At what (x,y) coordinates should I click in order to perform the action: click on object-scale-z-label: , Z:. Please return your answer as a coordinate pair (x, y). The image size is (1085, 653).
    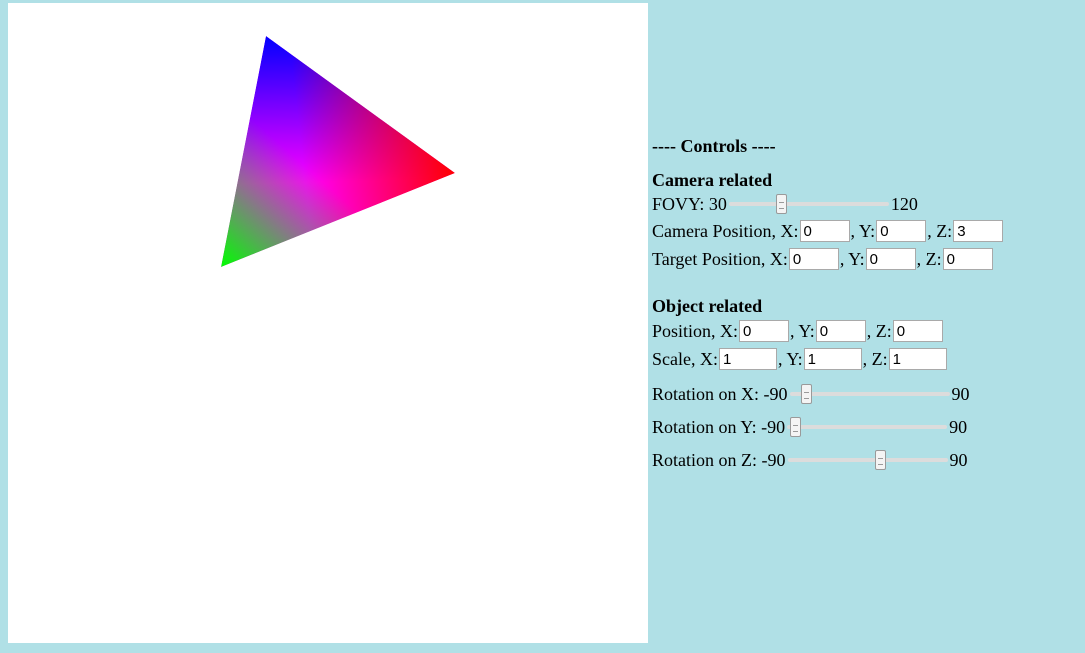
    Looking at the image, I should click on (875, 359).